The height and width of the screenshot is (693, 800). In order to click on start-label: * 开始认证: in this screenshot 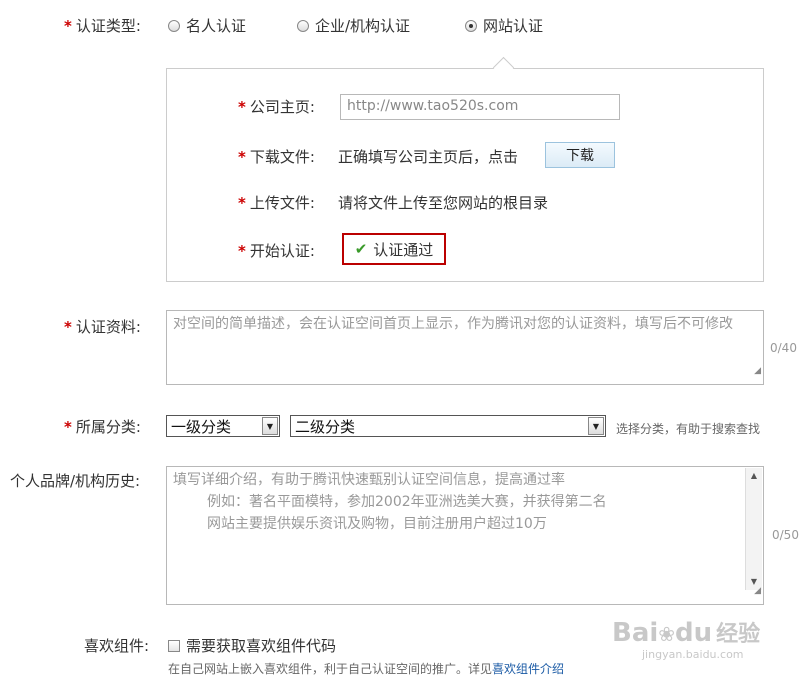, I will do `click(276, 251)`.